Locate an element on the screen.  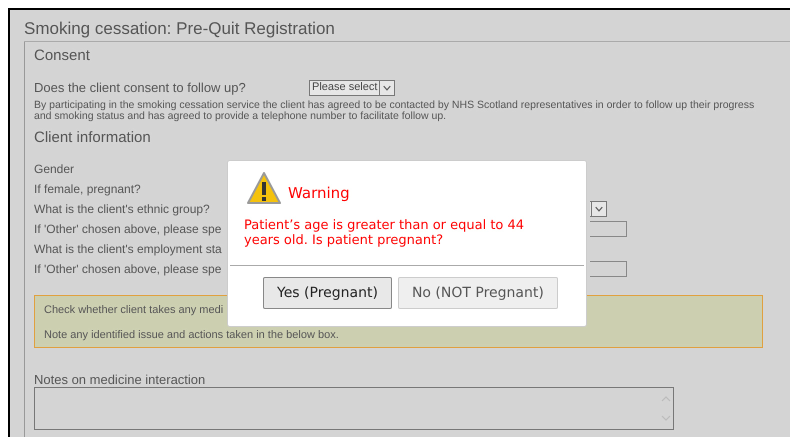
field-label: What is the client's ethnic group? is located at coordinates (122, 209).